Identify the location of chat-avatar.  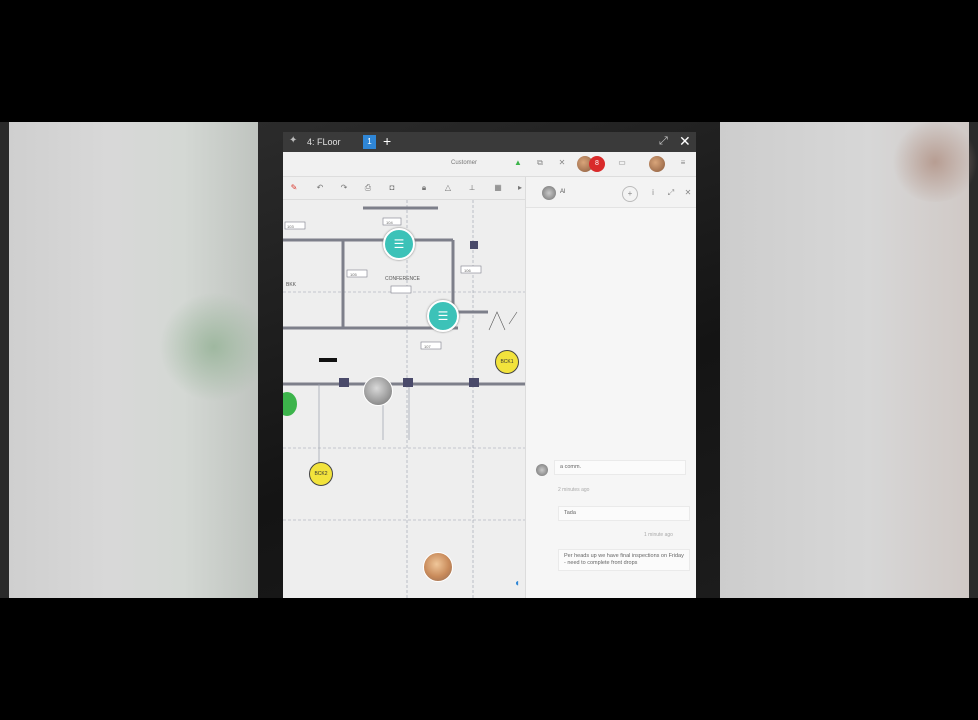
(549, 193).